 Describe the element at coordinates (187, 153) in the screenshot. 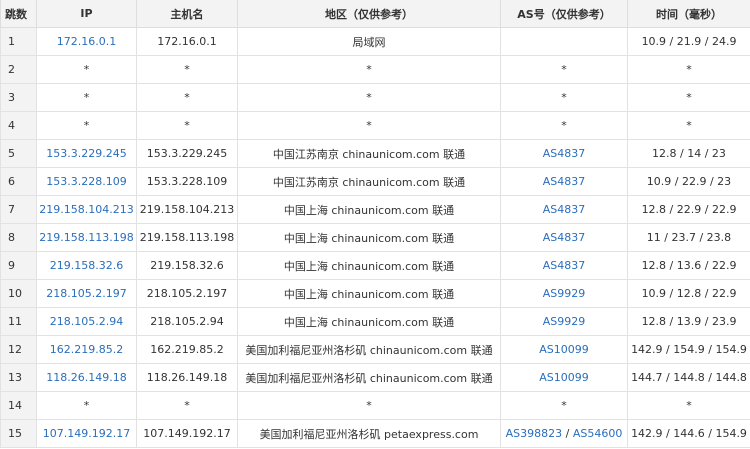

I see `hostname-cell: 153.3.229.245` at that location.